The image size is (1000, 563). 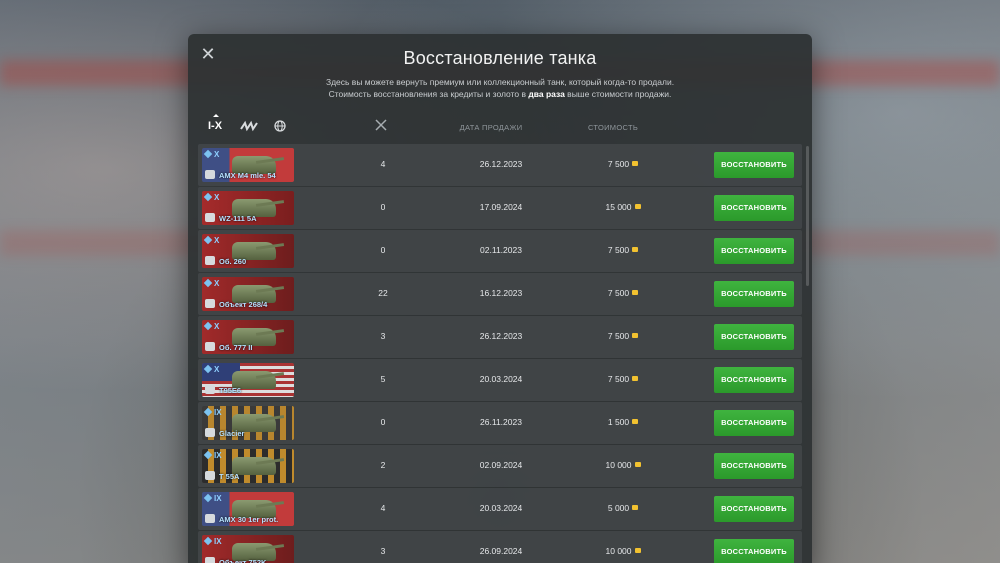 I want to click on tank-thumbnail: X T95E6, so click(x=248, y=380).